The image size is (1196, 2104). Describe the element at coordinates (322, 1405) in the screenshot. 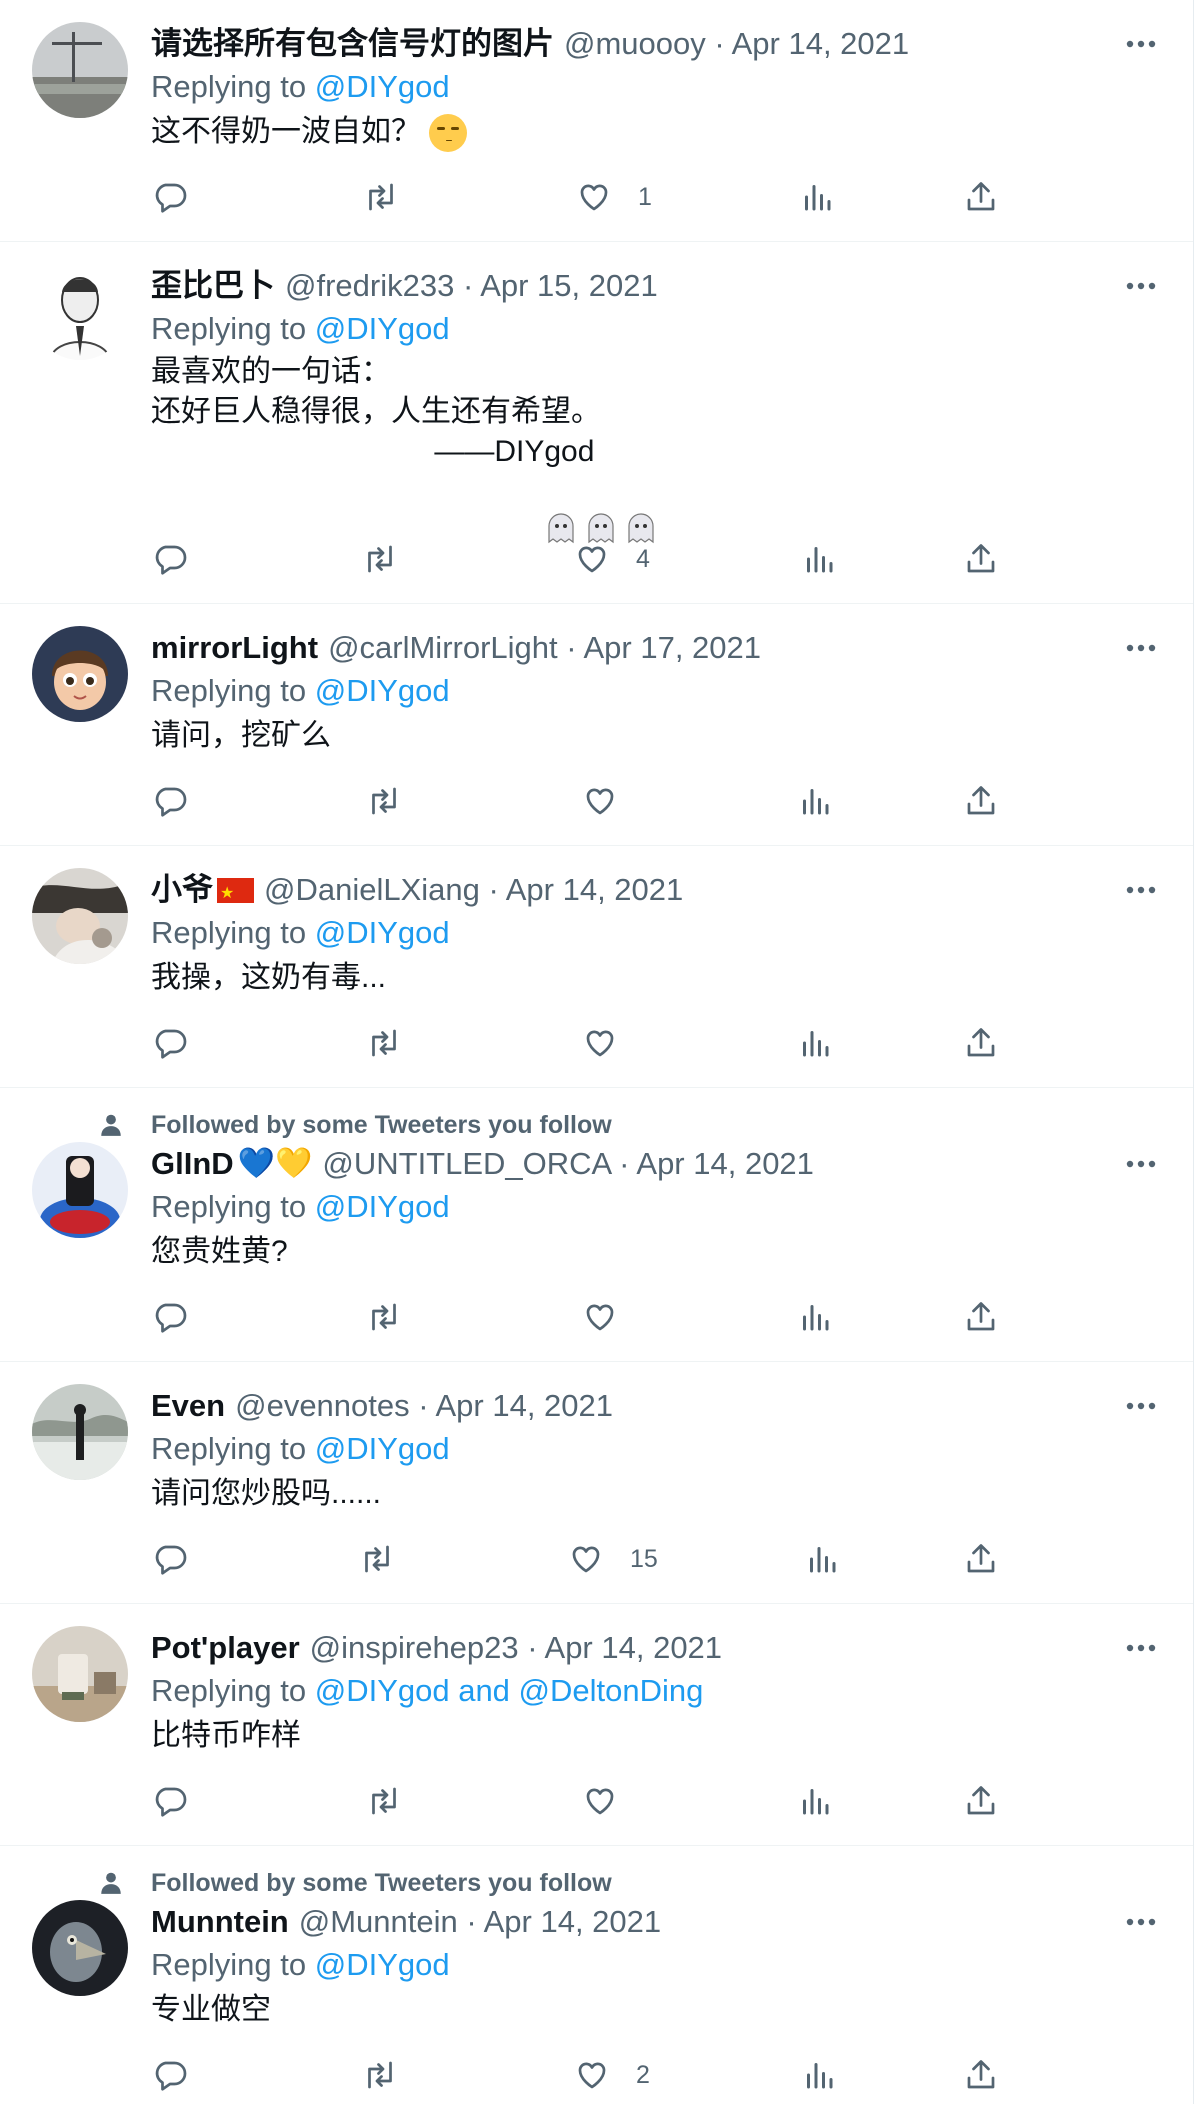

I see `handle: @evennotes` at that location.